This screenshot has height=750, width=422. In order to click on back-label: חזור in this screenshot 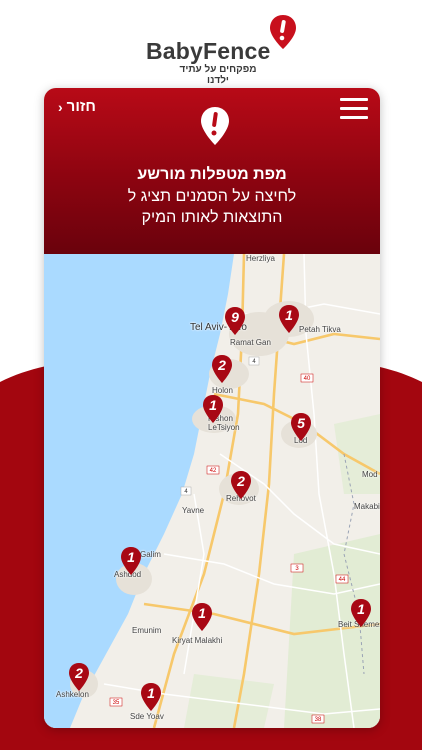, I will do `click(81, 106)`.